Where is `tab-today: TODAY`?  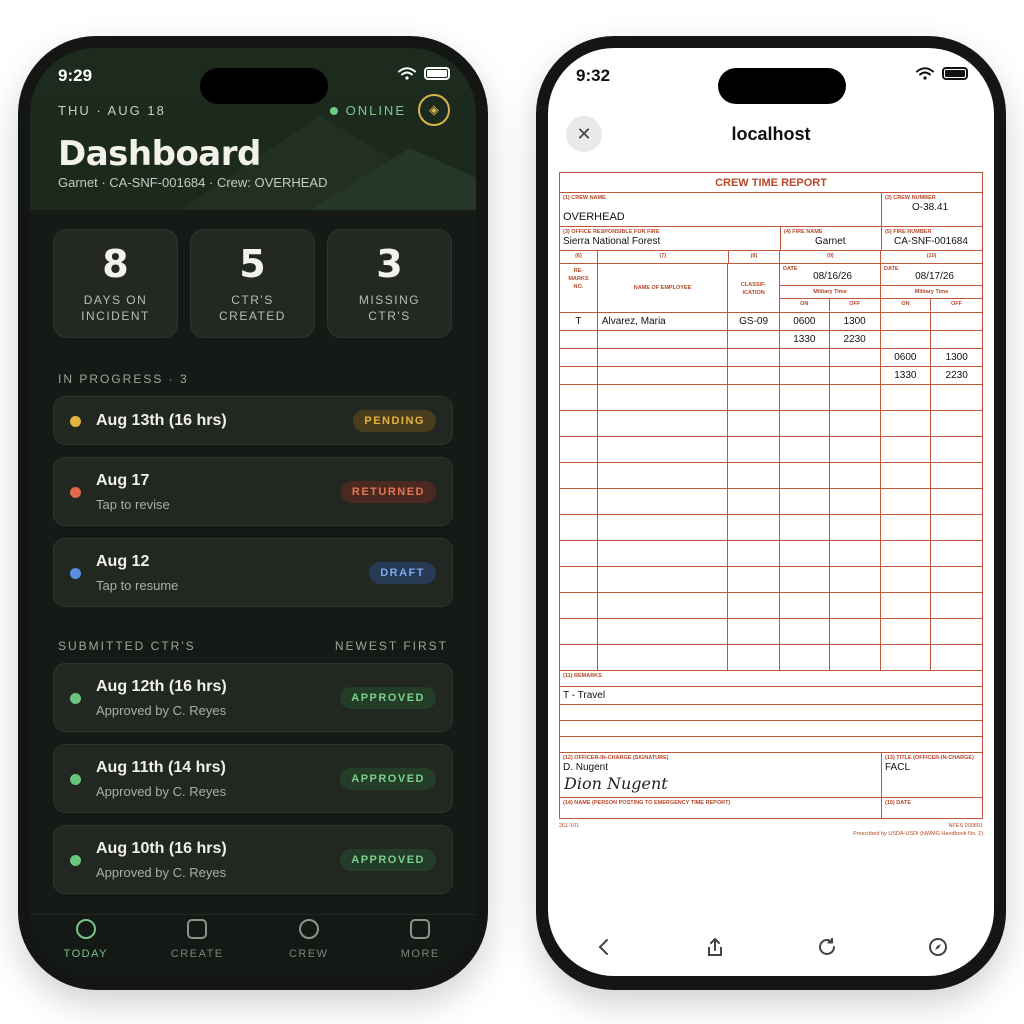 tab-today: TODAY is located at coordinates (86, 945).